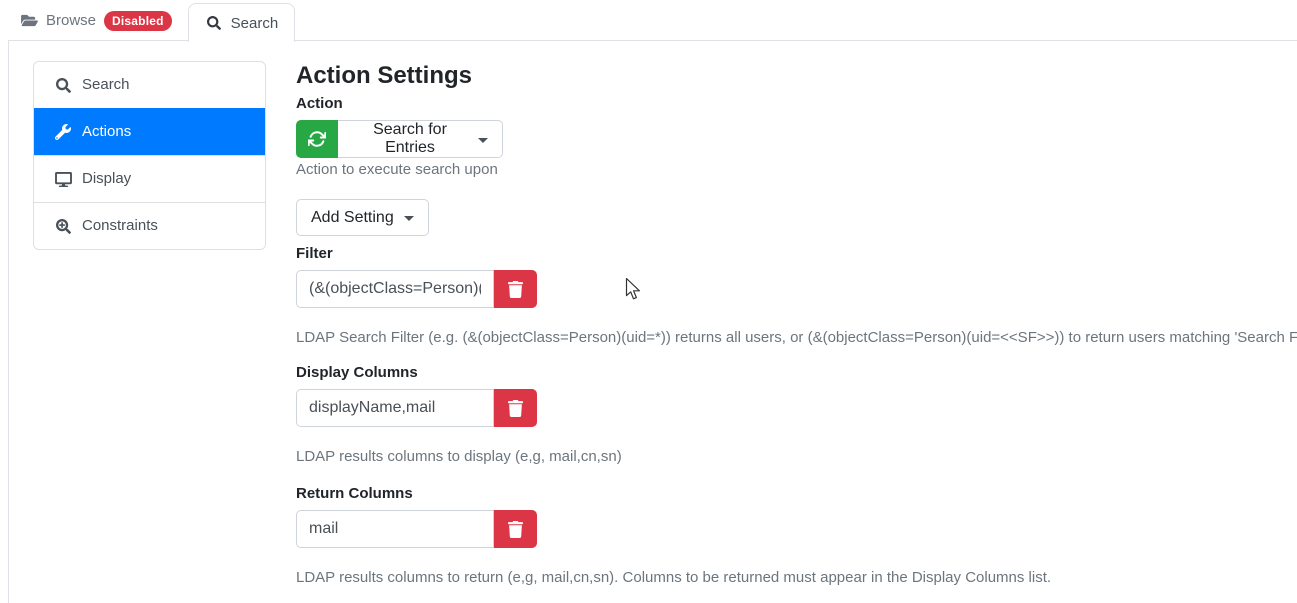 The height and width of the screenshot is (603, 1297). I want to click on return-columns-label: Return Columns, so click(354, 493).